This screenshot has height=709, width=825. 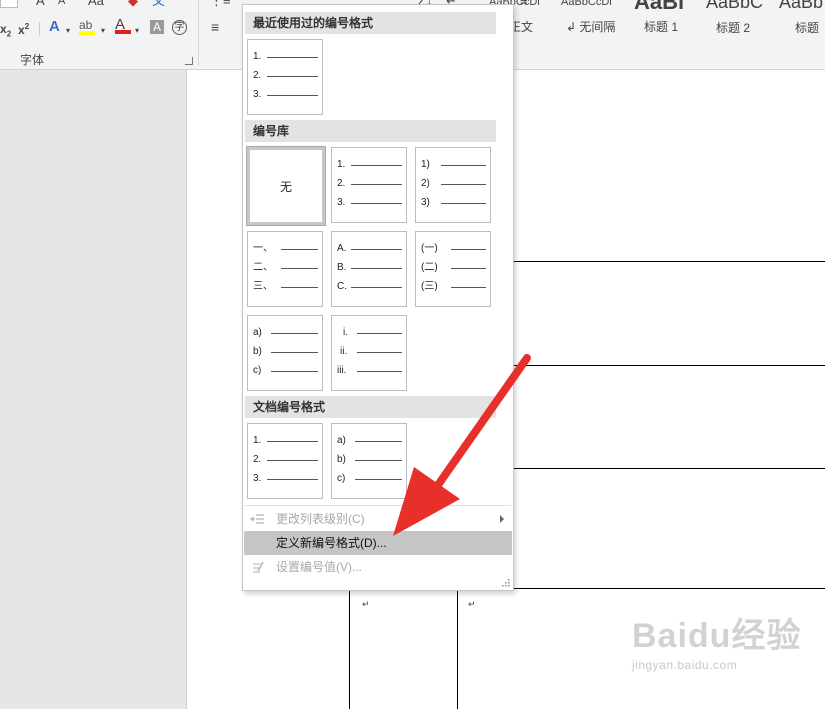 What do you see at coordinates (378, 505) in the screenshot?
I see `menu-separator` at bounding box center [378, 505].